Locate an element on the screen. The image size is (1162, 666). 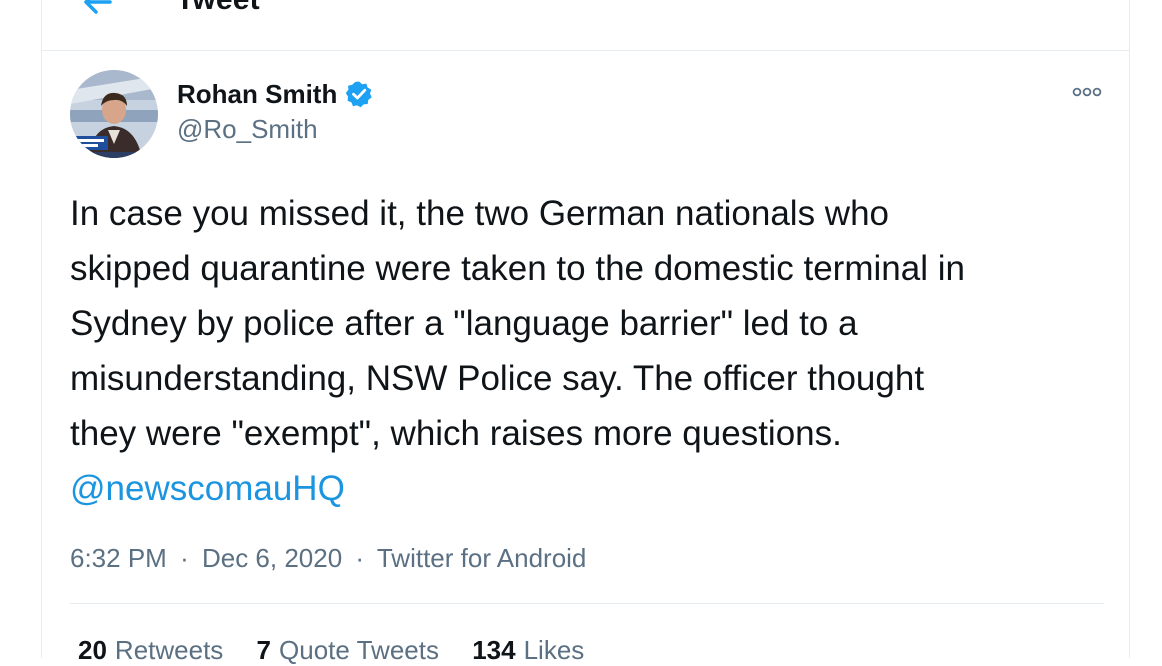
top-bar: Tweet is located at coordinates (585, 25).